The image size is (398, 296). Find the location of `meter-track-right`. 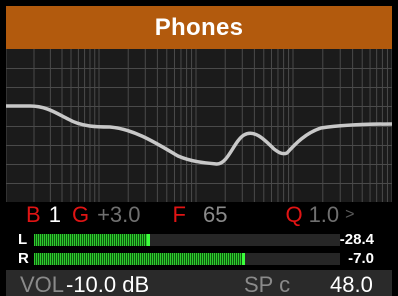

meter-track-right is located at coordinates (187, 259).